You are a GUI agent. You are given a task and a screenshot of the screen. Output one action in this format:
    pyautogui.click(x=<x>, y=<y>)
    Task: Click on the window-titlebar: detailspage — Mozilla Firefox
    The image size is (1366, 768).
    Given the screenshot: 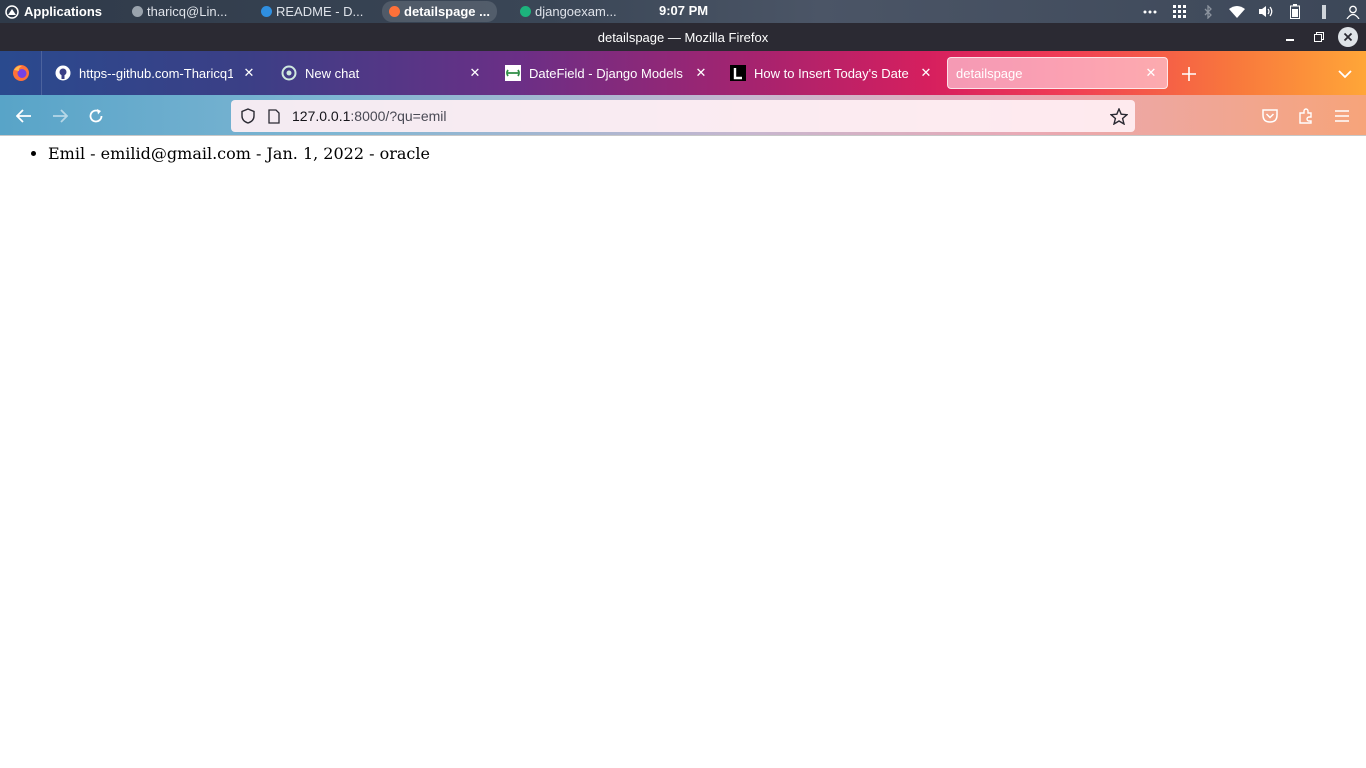 What is the action you would take?
    pyautogui.click(x=683, y=37)
    